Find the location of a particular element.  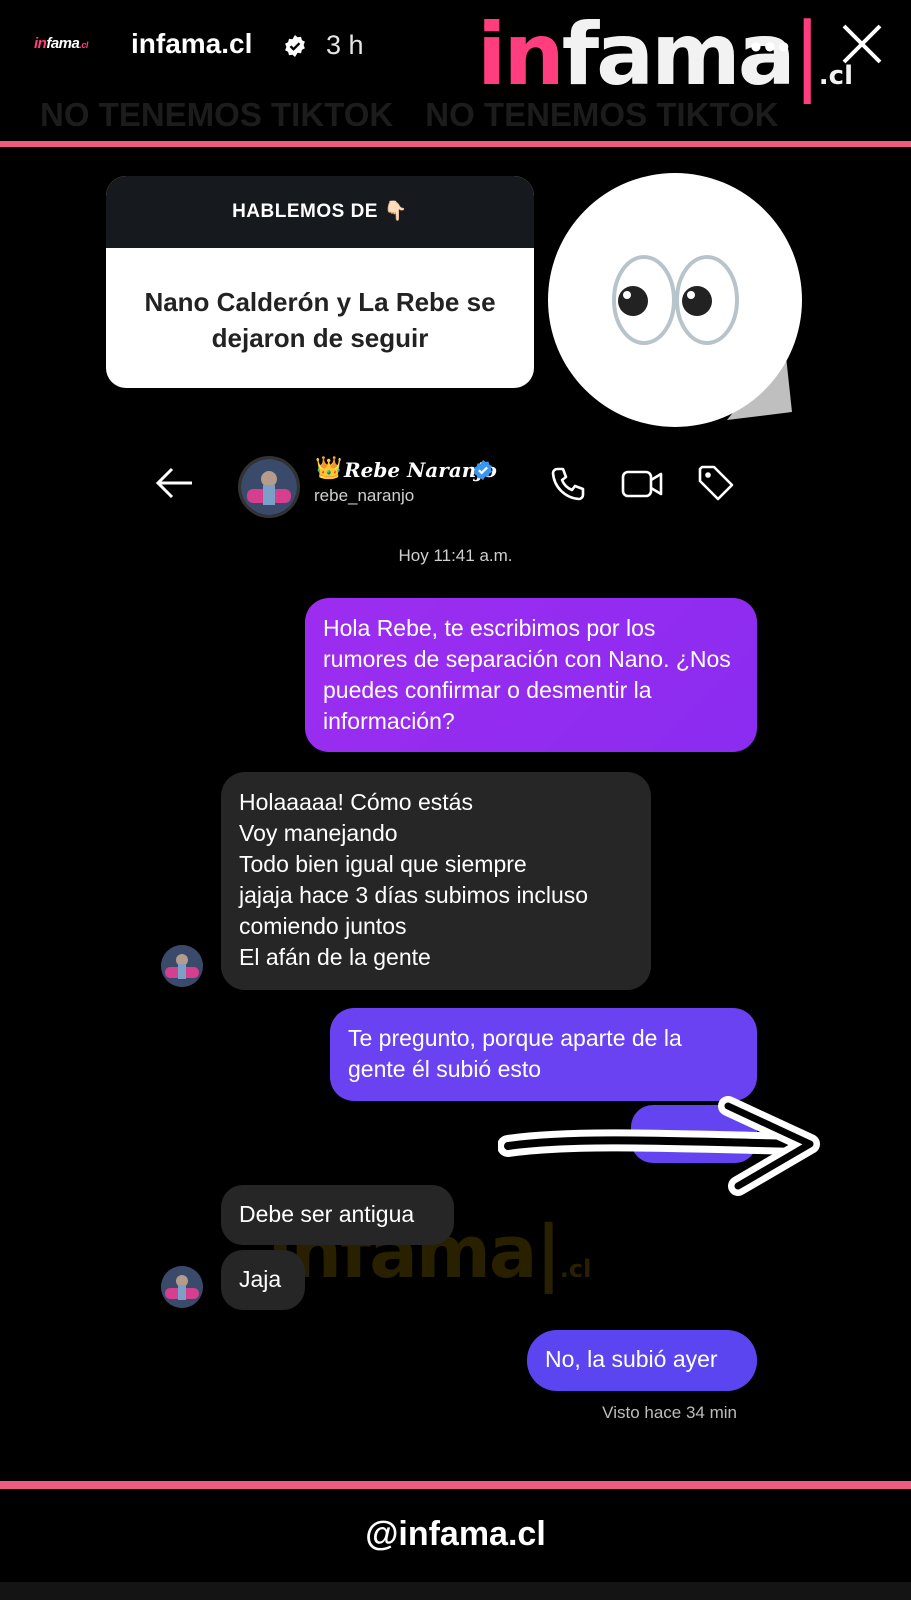

top-divider is located at coordinates (455, 144).